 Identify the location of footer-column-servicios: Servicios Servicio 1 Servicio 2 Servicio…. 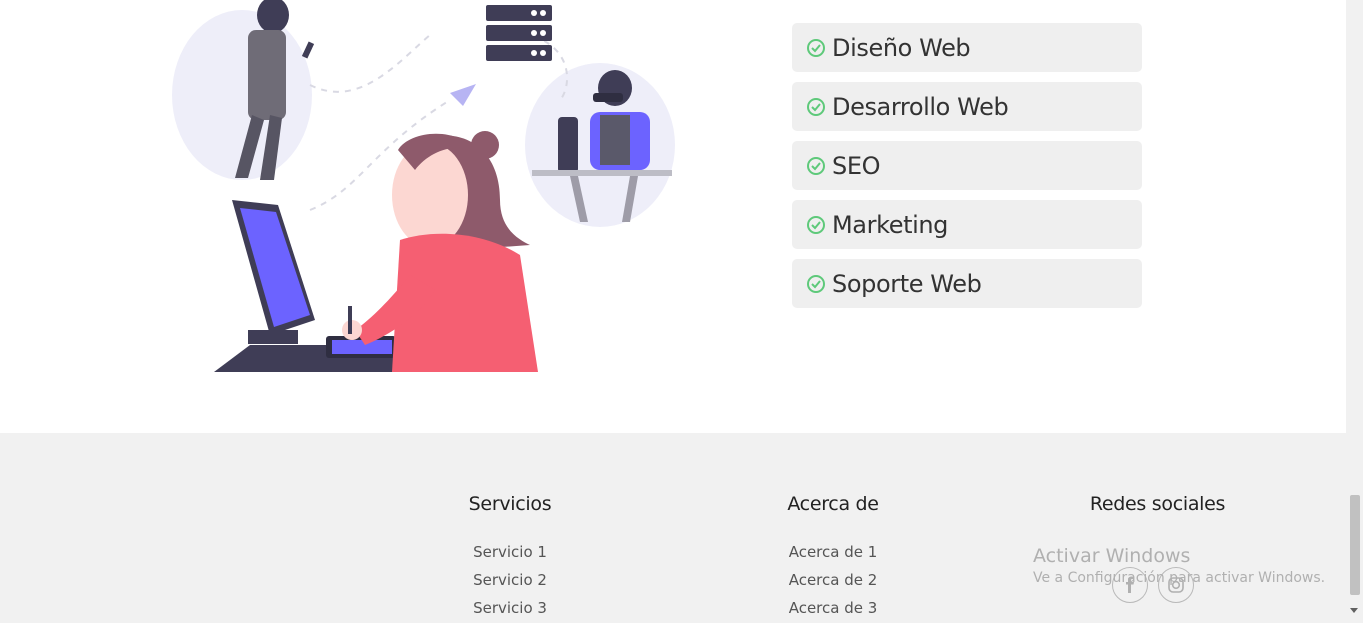
(510, 560).